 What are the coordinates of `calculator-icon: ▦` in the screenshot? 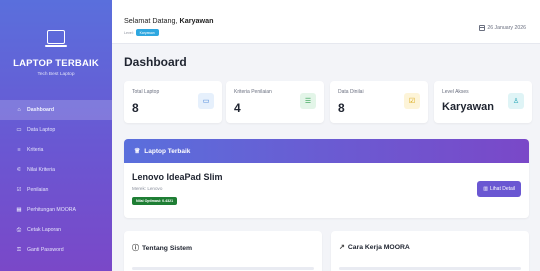 It's located at (19, 210).